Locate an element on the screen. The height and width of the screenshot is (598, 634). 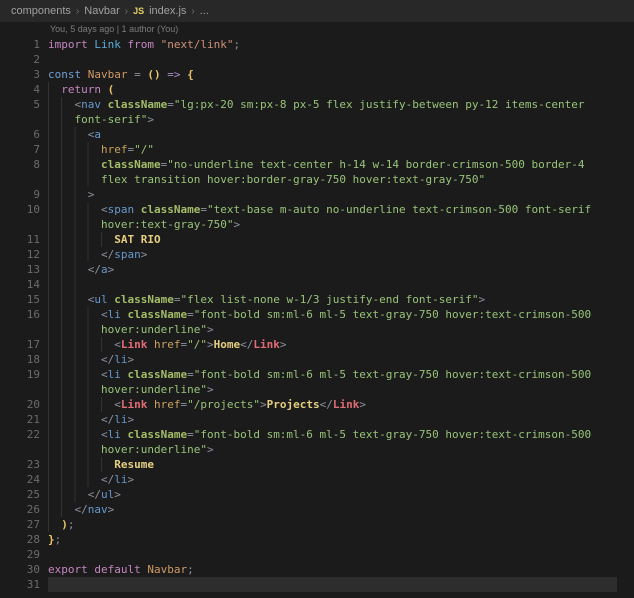
line-number: 27 is located at coordinates (24, 524).